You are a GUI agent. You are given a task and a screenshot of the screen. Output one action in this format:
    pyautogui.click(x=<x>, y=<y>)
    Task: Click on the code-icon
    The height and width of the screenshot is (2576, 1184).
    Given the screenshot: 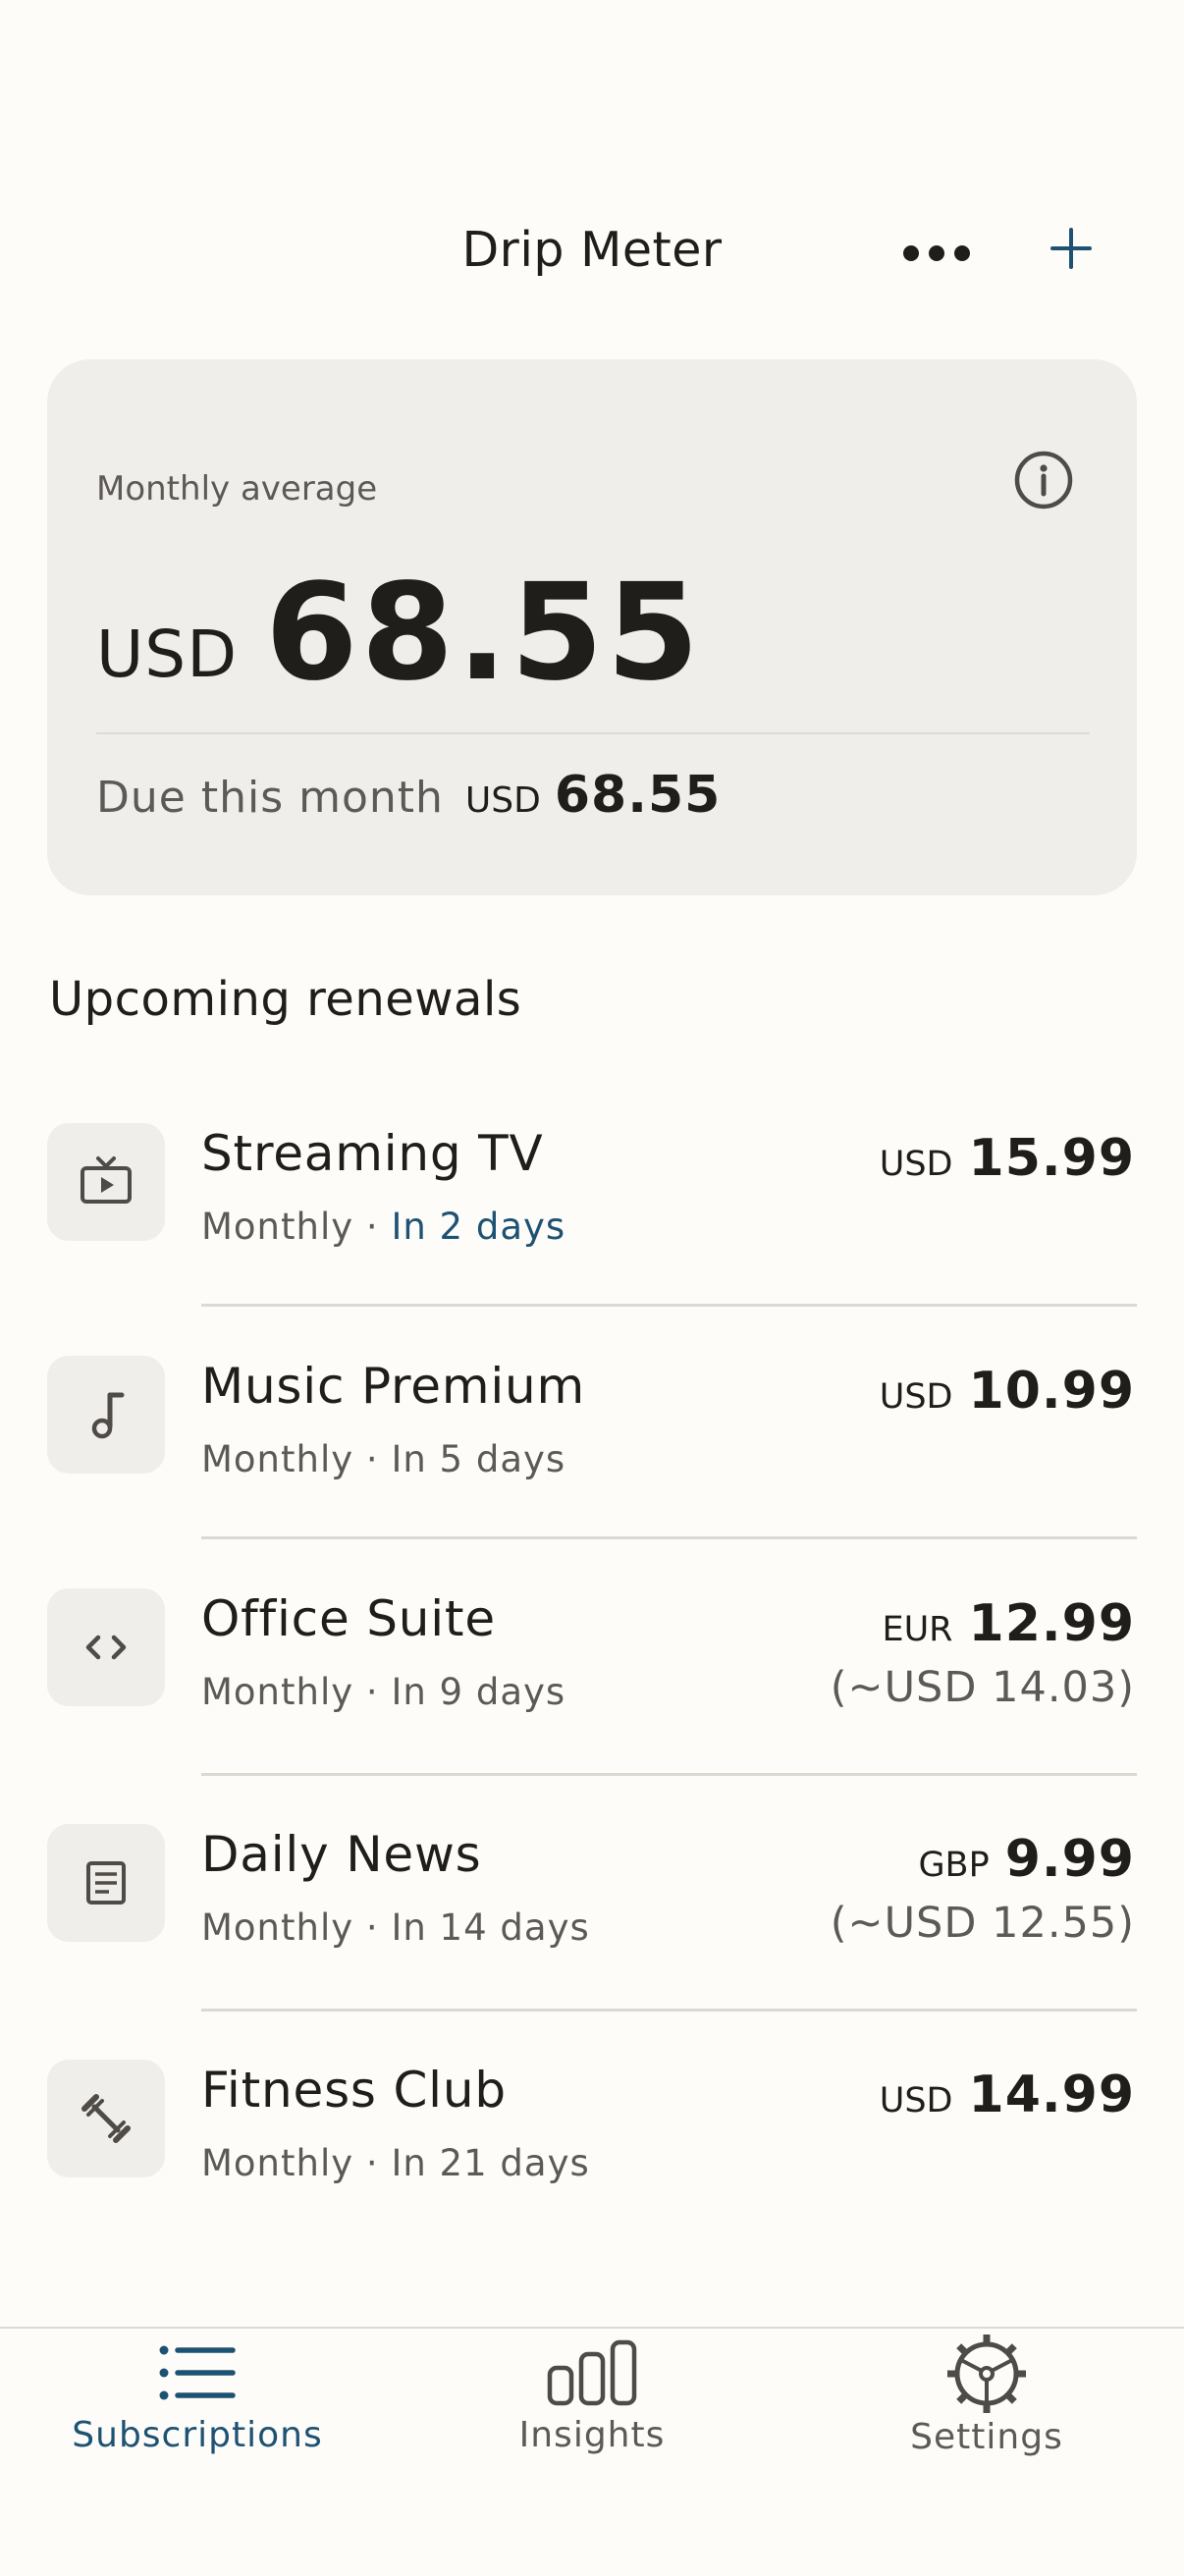 What is the action you would take?
    pyautogui.click(x=106, y=1647)
    